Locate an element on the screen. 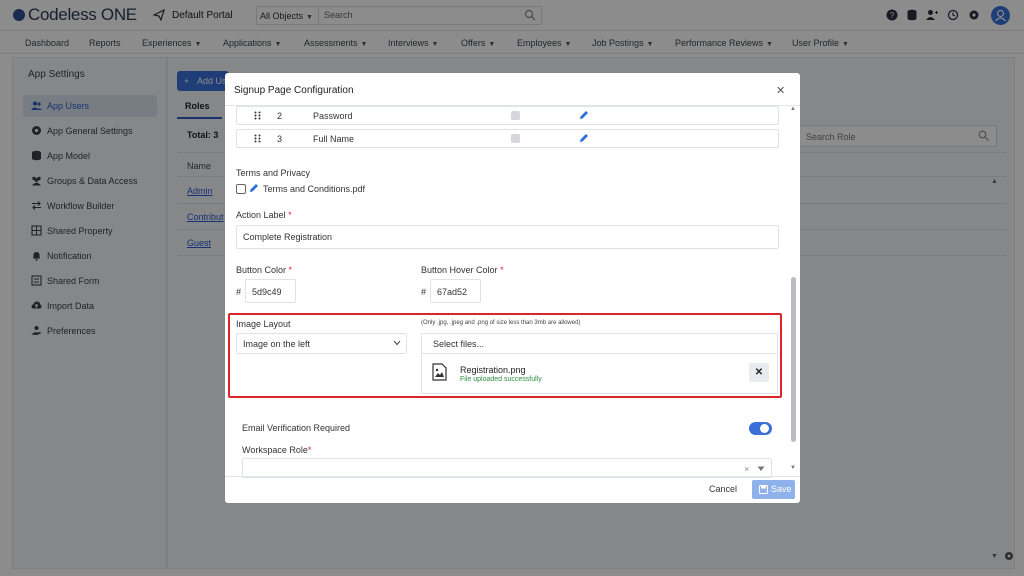 The width and height of the screenshot is (1024, 576). field-name: Full Name is located at coordinates (334, 139).